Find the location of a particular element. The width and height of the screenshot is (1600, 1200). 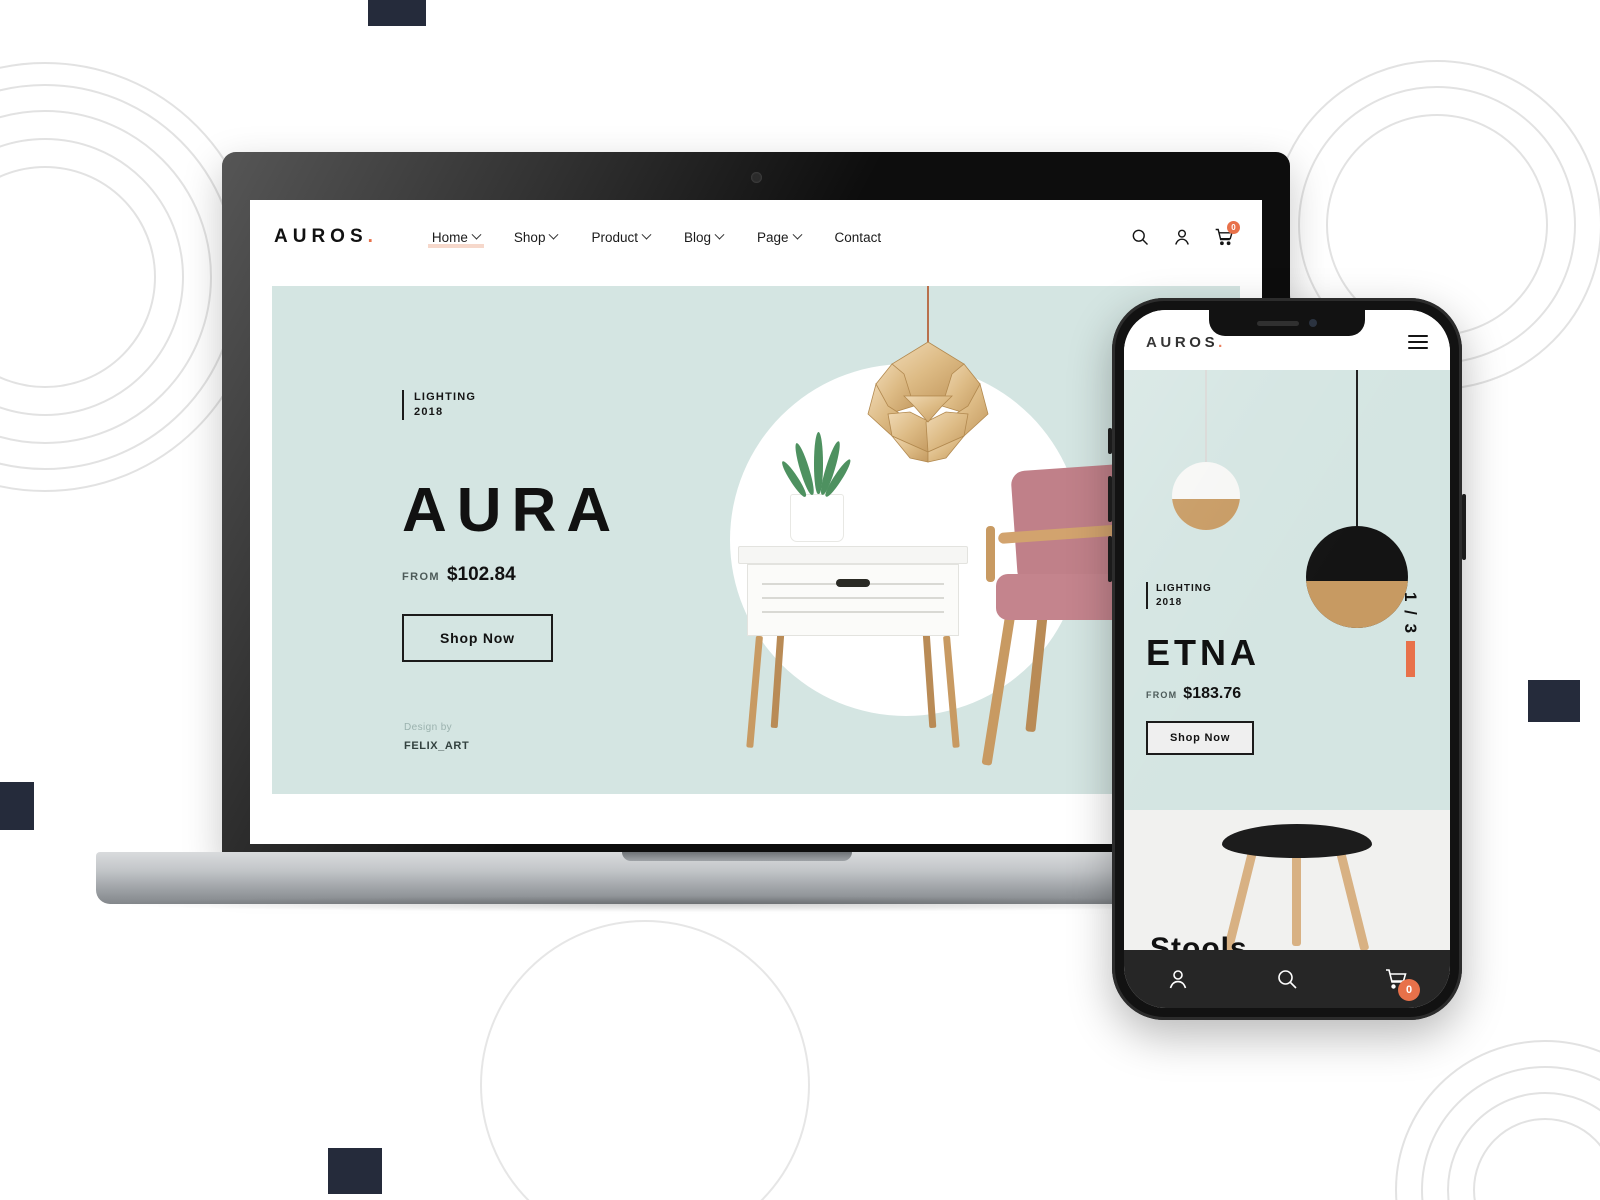

phone-volume-down-button is located at coordinates (1110, 559).